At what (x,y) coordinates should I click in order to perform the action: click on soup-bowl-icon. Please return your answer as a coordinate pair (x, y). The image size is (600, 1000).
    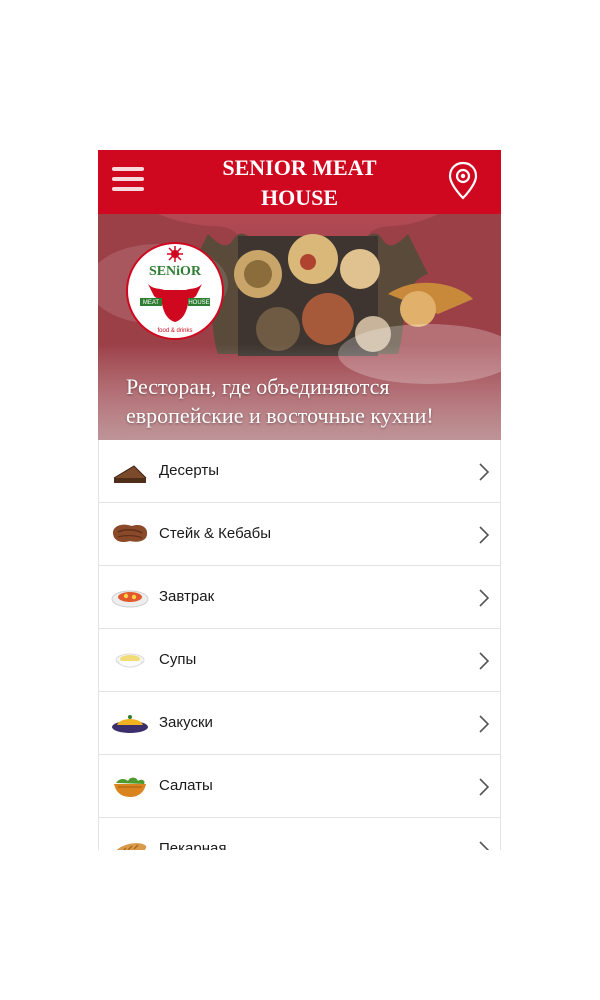
    Looking at the image, I should click on (130, 660).